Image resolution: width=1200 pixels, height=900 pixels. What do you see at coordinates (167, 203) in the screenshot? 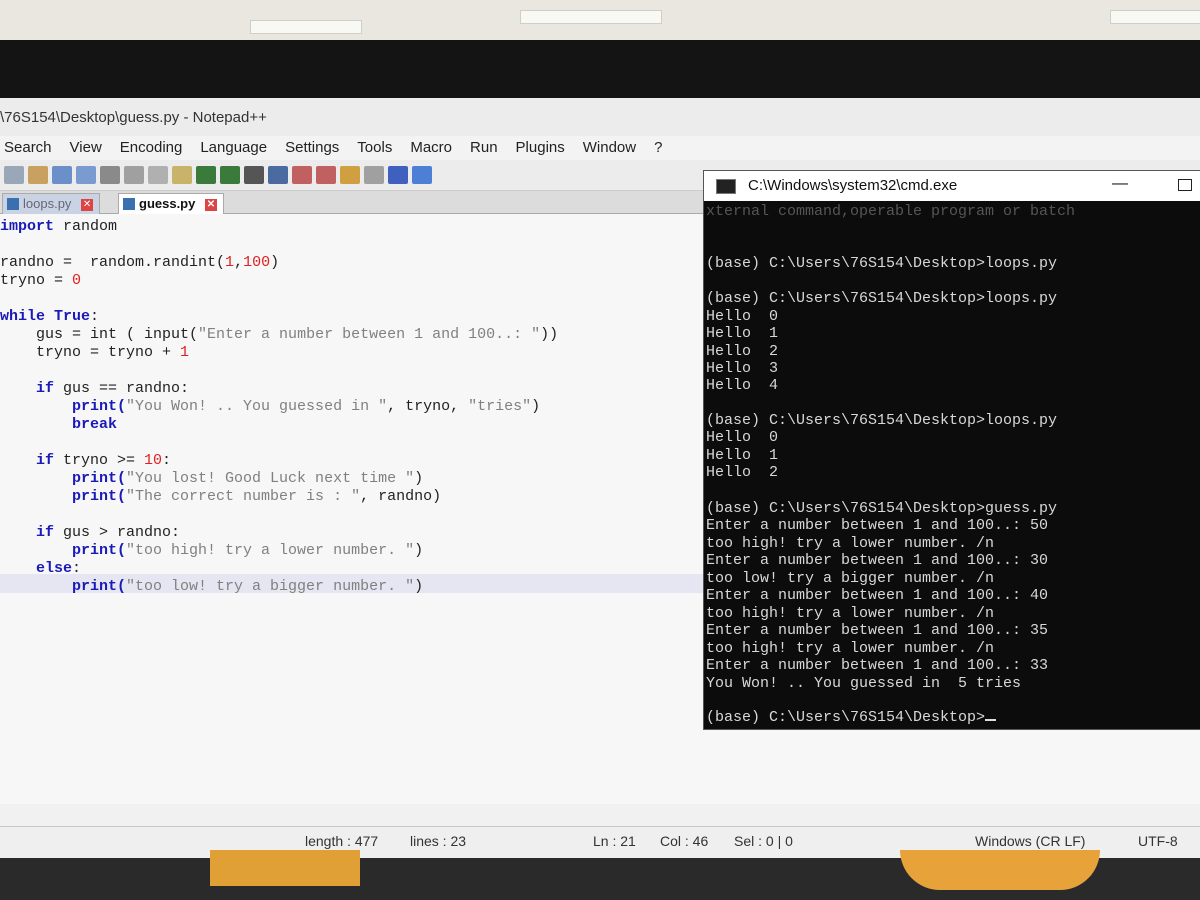
I see `tab-label: guess.py` at bounding box center [167, 203].